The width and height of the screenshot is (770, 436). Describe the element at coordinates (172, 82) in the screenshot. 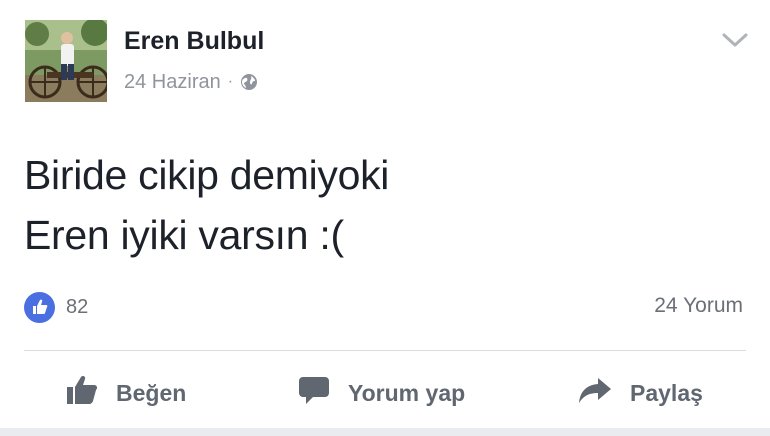

I see `post-date: 24 Haziran` at that location.